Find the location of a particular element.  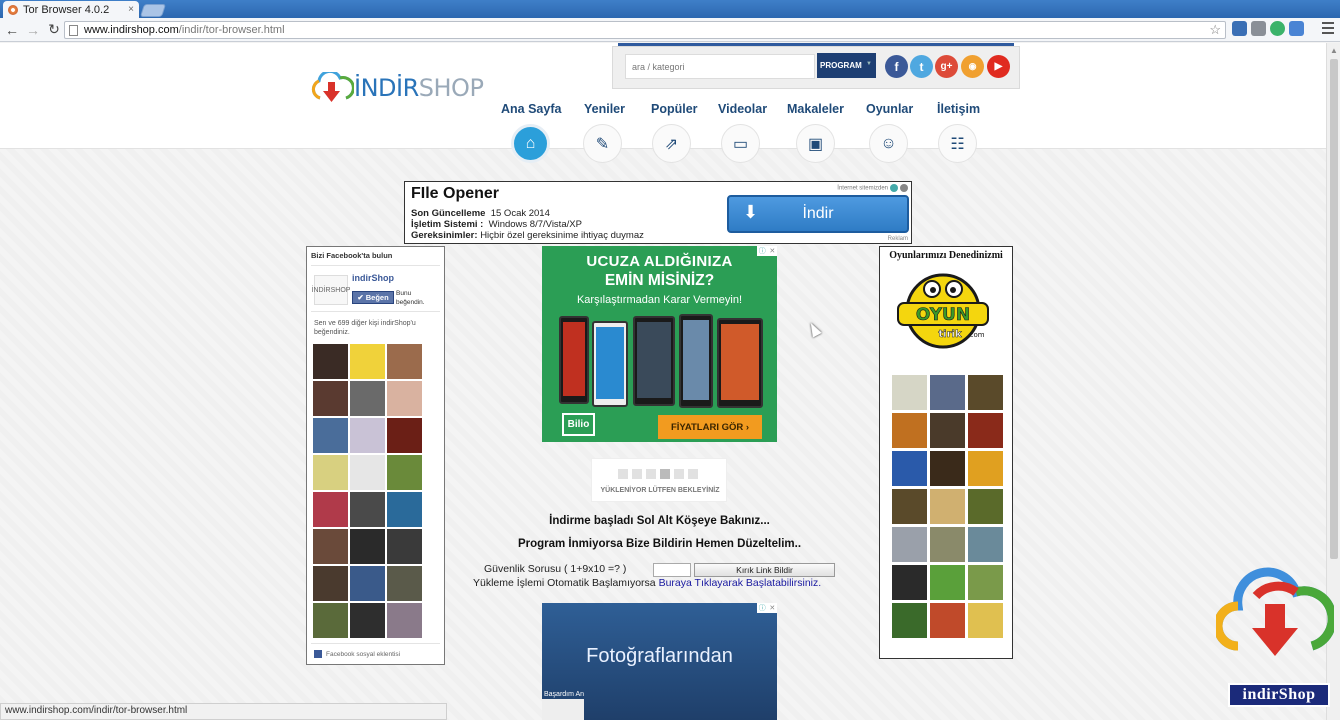

browser-tab: Tor Browser 4.0.2 × is located at coordinates (71, 9).